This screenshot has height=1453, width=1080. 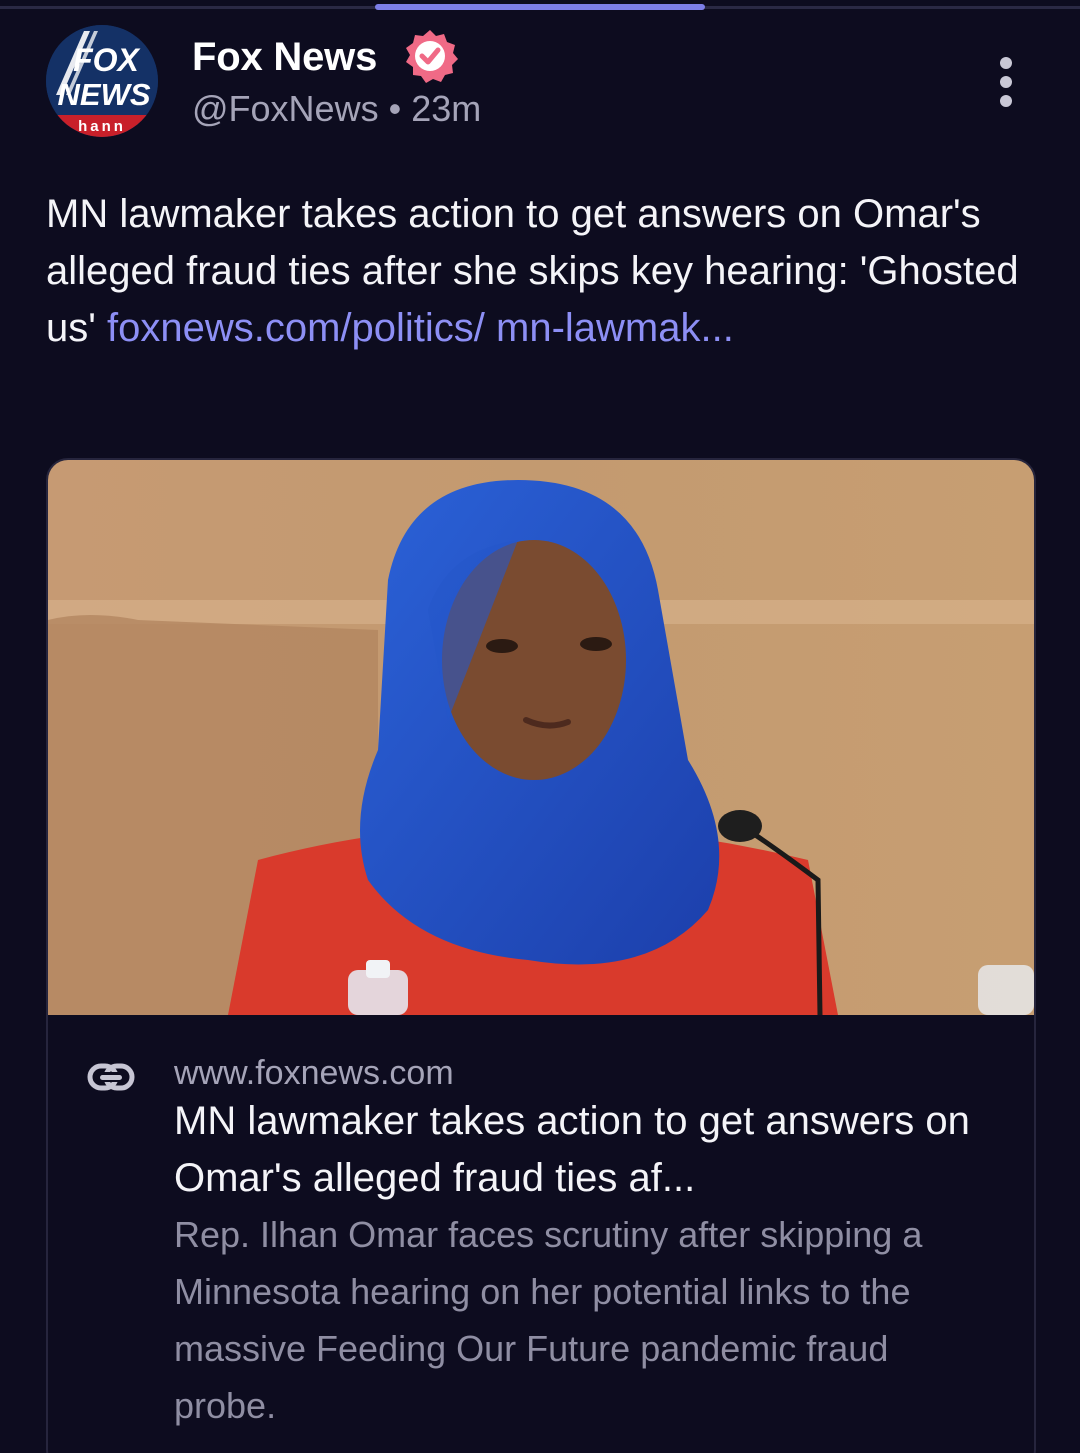 I want to click on tab-divider, so click(x=540, y=7).